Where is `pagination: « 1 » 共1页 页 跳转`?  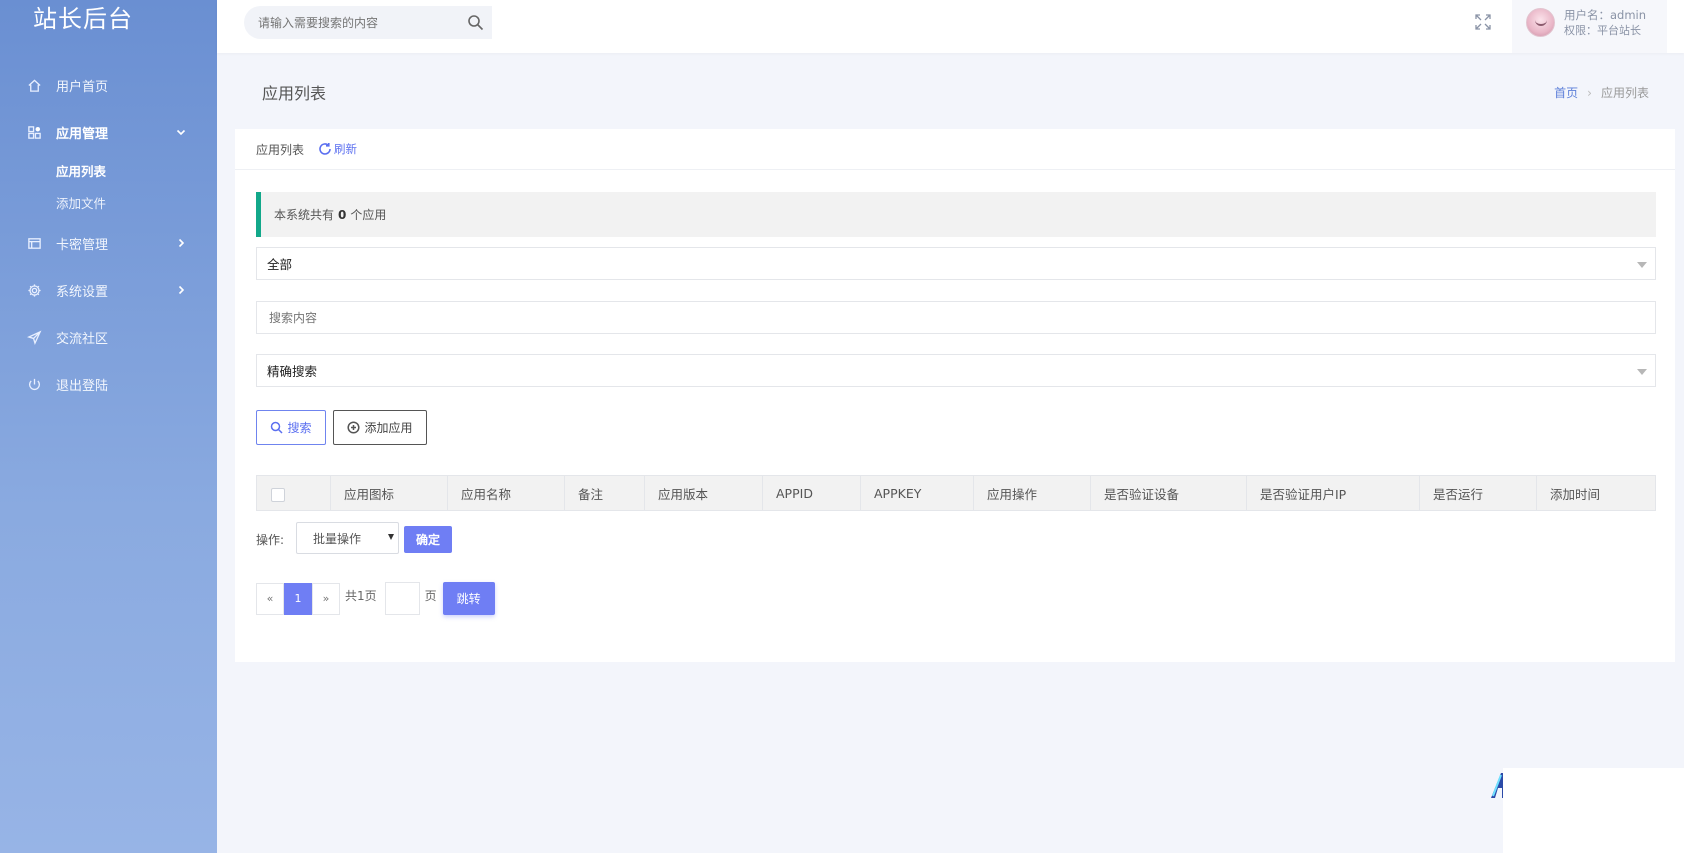
pagination: « 1 » 共1页 页 跳转 is located at coordinates (375, 598).